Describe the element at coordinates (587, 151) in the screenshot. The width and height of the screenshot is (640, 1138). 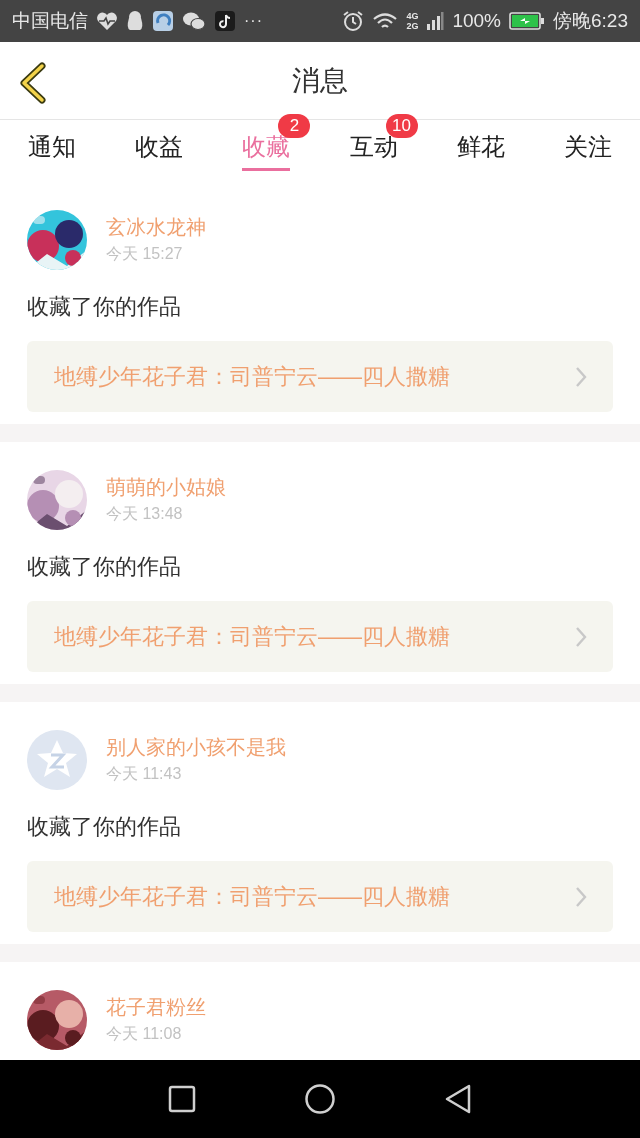
I see `tab: 关注` at that location.